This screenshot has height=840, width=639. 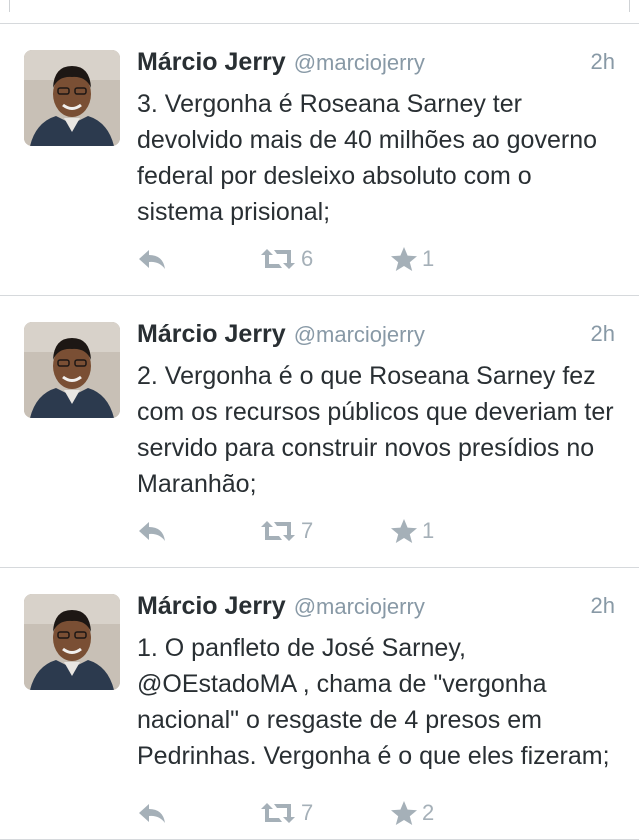 What do you see at coordinates (347, 531) in the screenshot?
I see `tweet-actions: 7 1` at bounding box center [347, 531].